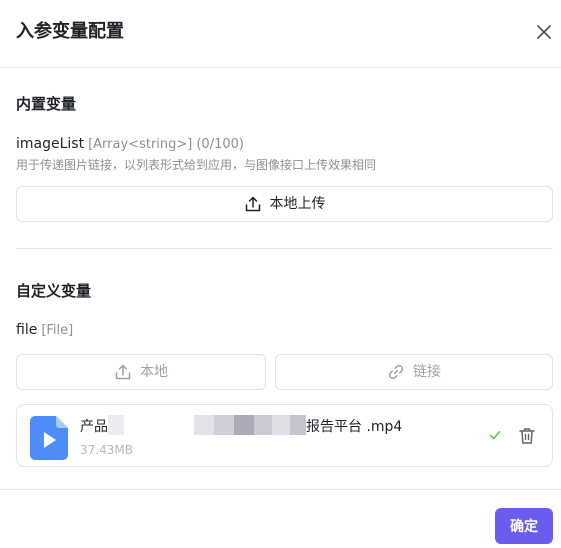 The image size is (561, 548). What do you see at coordinates (70, 31) in the screenshot?
I see `dialog-title: 入参变量配置` at bounding box center [70, 31].